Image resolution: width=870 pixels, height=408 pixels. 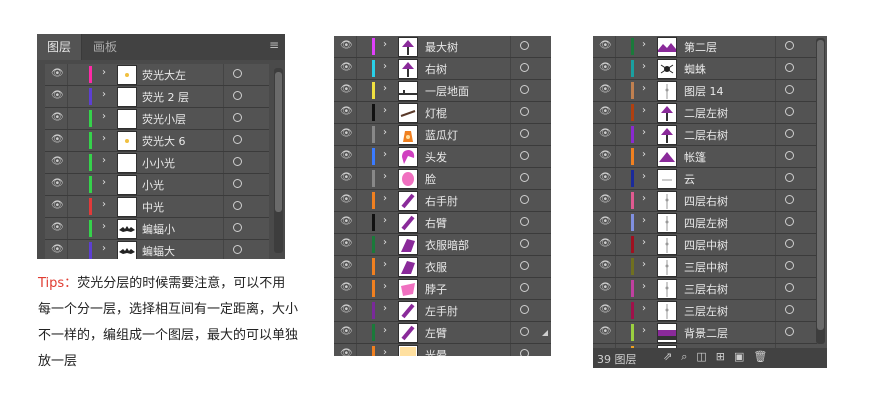 I want to click on layer-row: 👁 › 背景二层, so click(x=705, y=333).